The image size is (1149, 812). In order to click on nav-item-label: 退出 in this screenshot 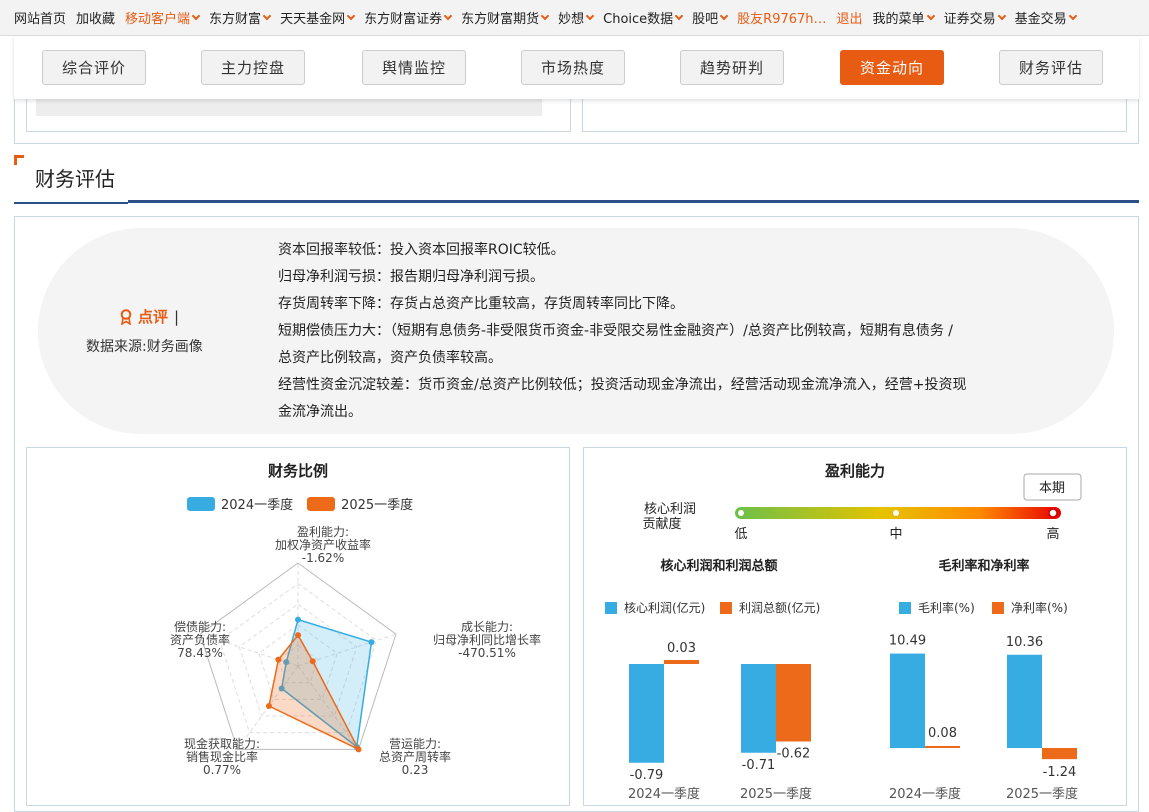, I will do `click(849, 19)`.